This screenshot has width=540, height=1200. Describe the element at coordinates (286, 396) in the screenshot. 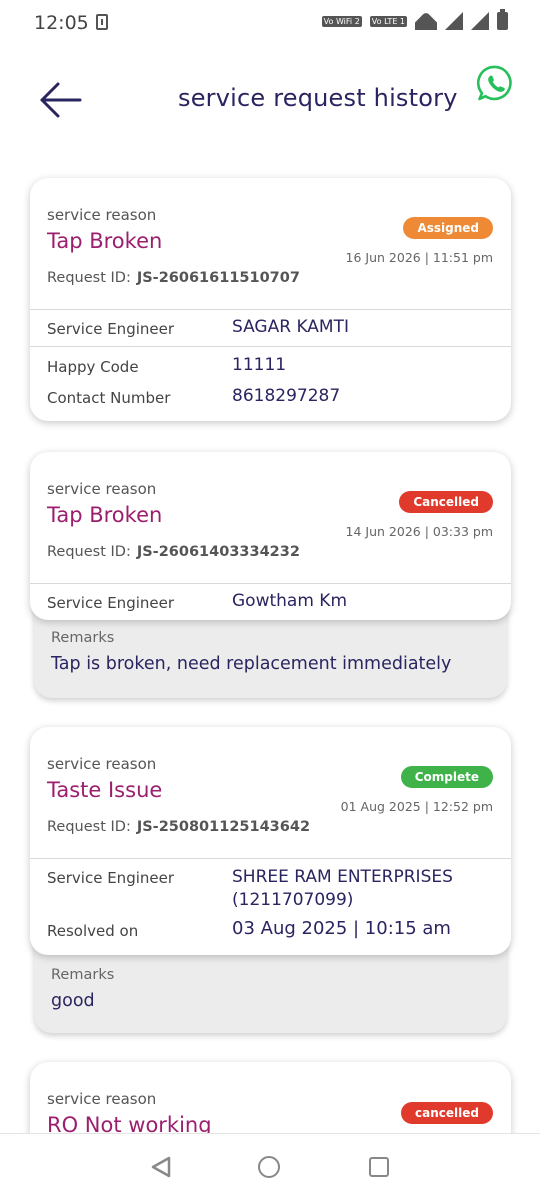

I see `row-value: 8618297287` at that location.